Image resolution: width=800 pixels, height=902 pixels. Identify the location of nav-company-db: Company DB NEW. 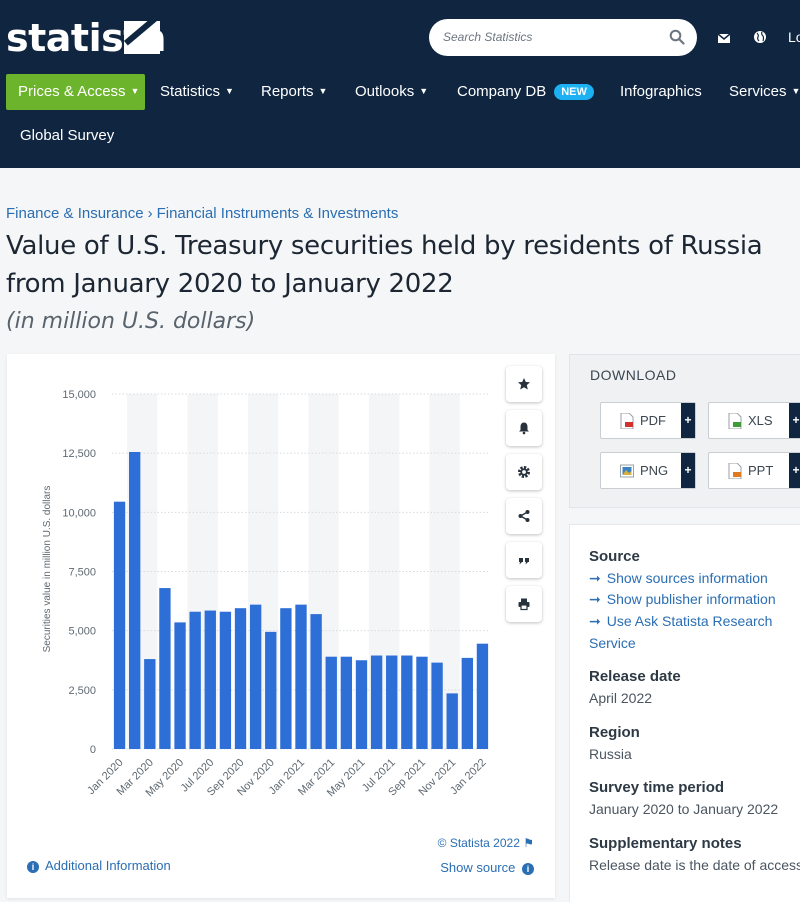
(525, 92).